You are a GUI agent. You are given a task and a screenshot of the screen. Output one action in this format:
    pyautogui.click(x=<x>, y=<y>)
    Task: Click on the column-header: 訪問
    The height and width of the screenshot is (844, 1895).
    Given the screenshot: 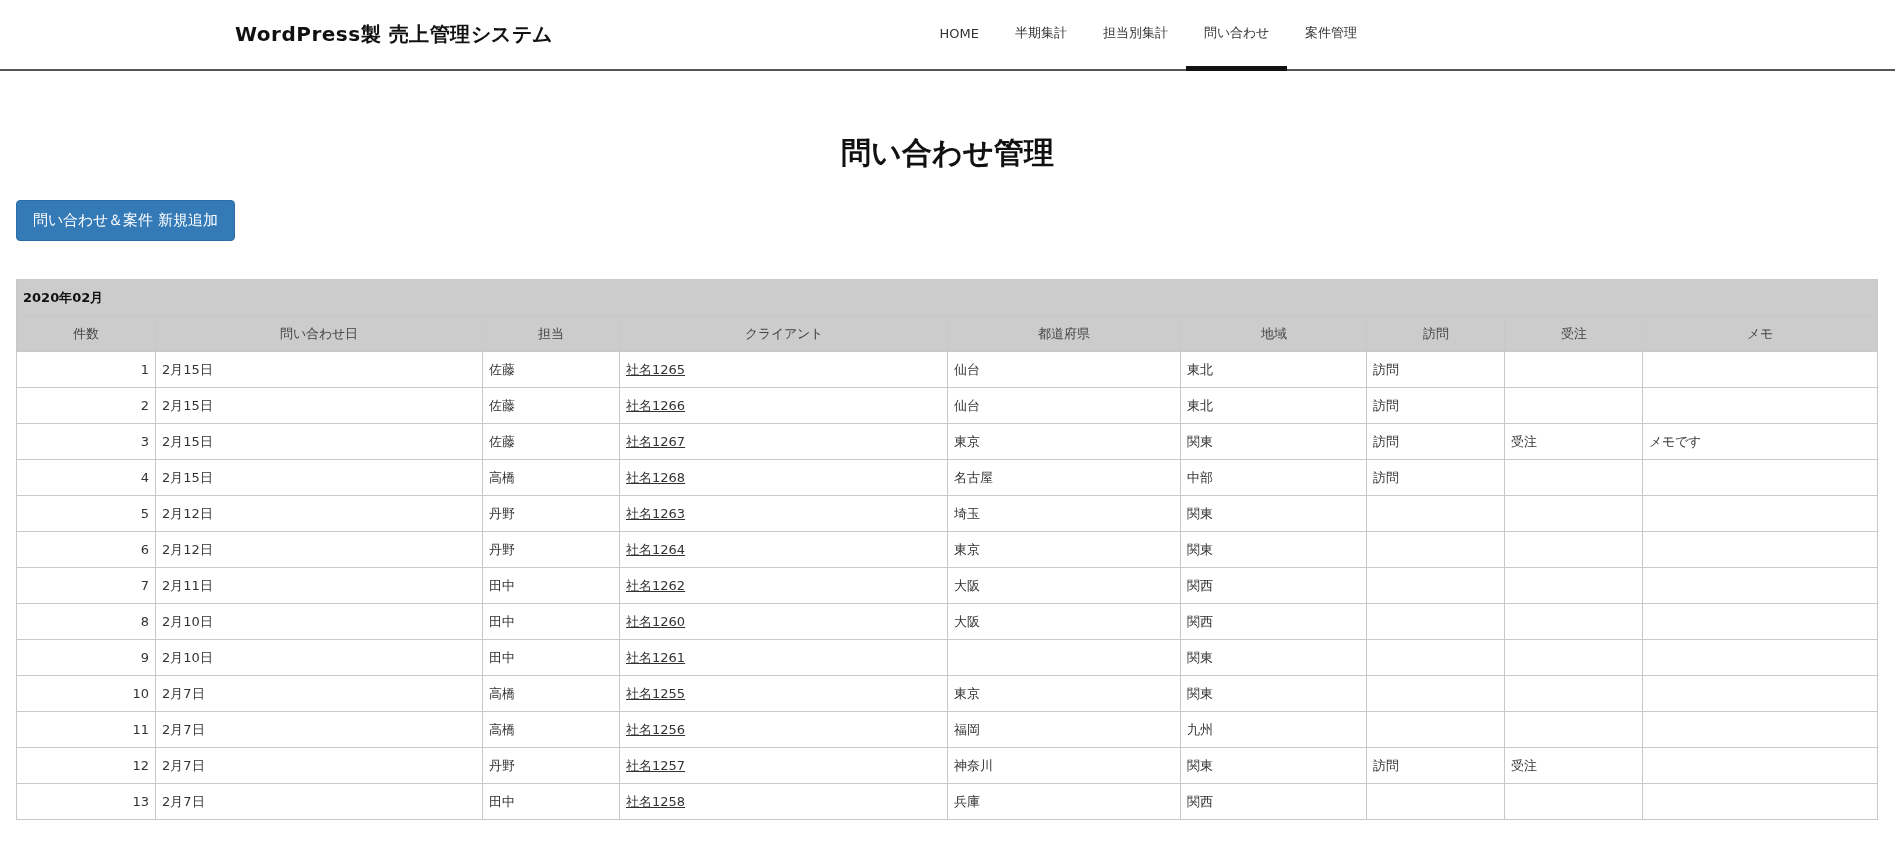 What is the action you would take?
    pyautogui.click(x=1435, y=333)
    